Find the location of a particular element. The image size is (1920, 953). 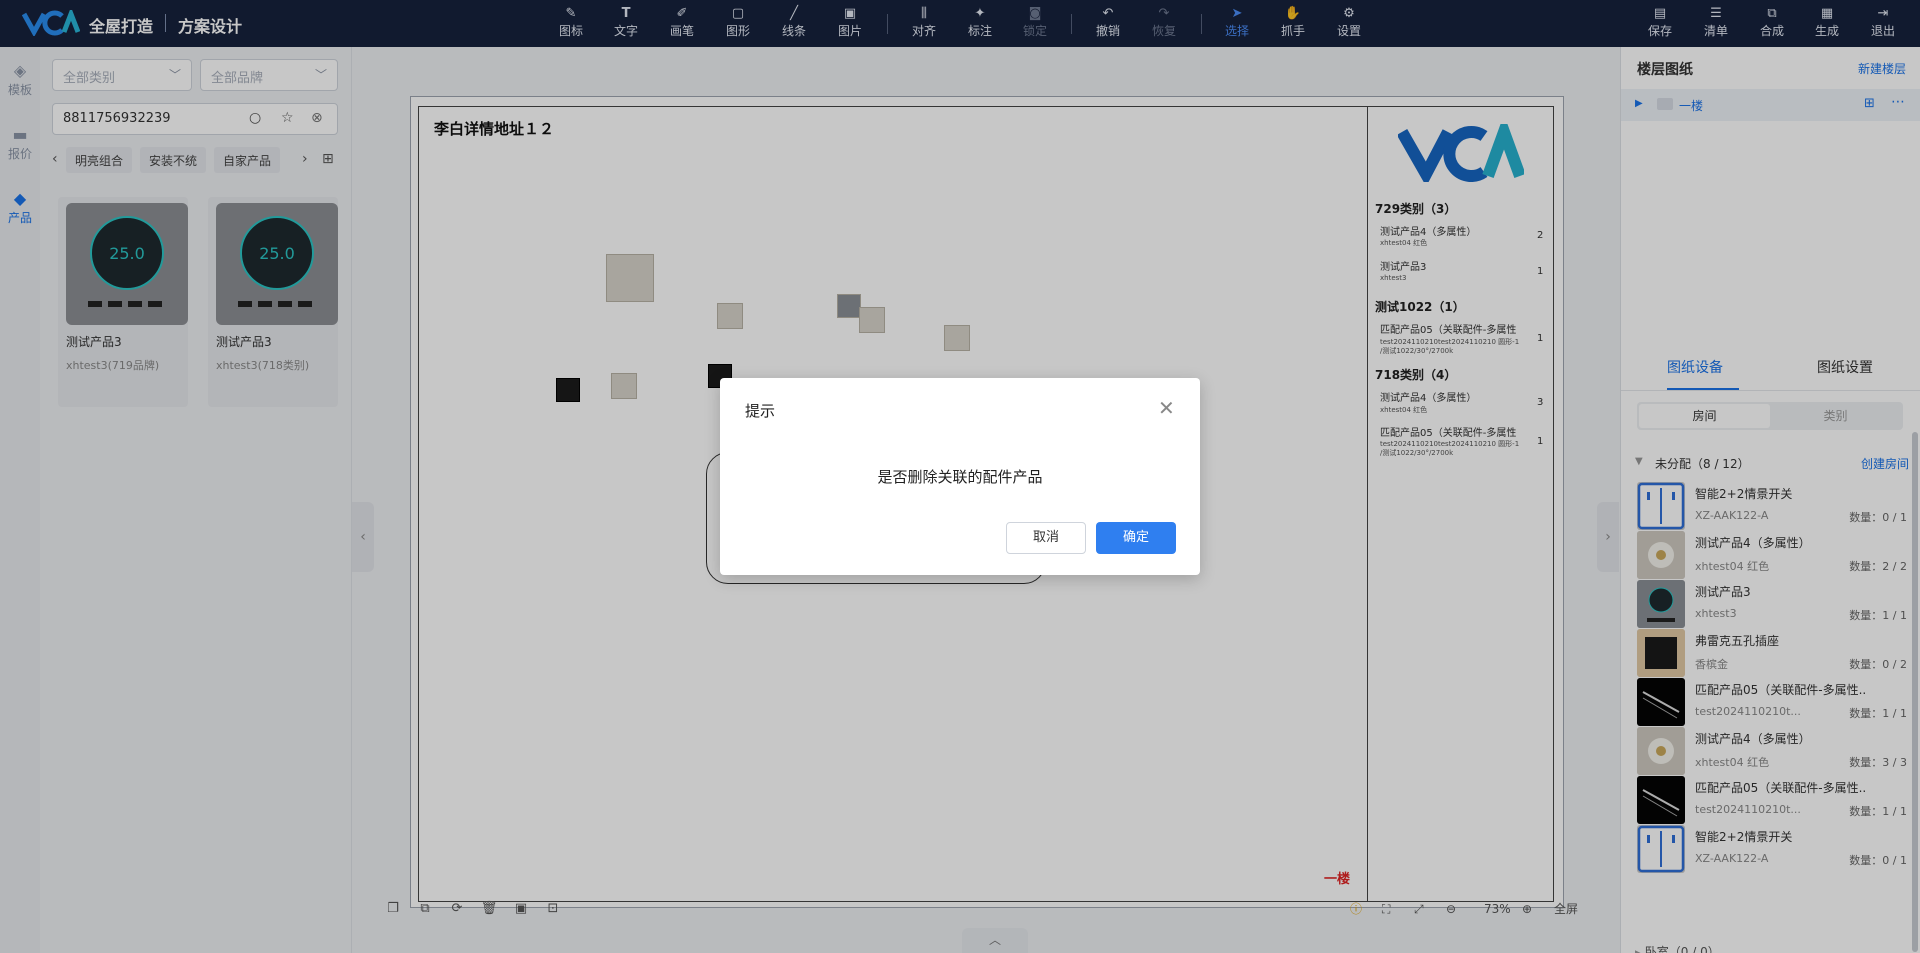

dialog-title: 提示 is located at coordinates (760, 411).